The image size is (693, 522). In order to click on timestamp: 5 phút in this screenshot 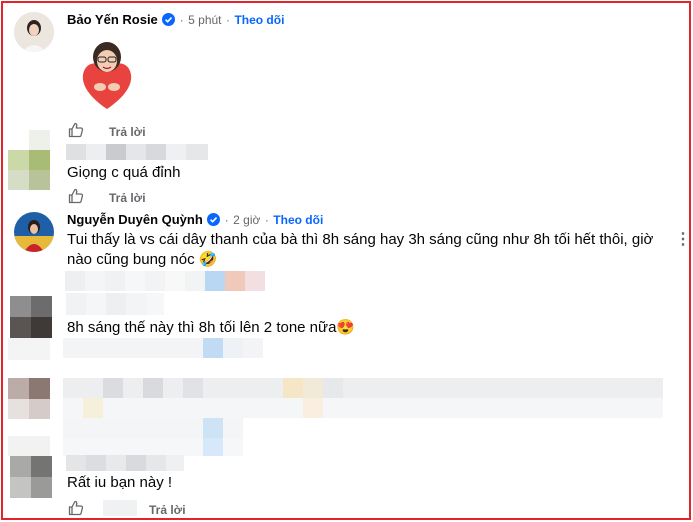, I will do `click(204, 20)`.